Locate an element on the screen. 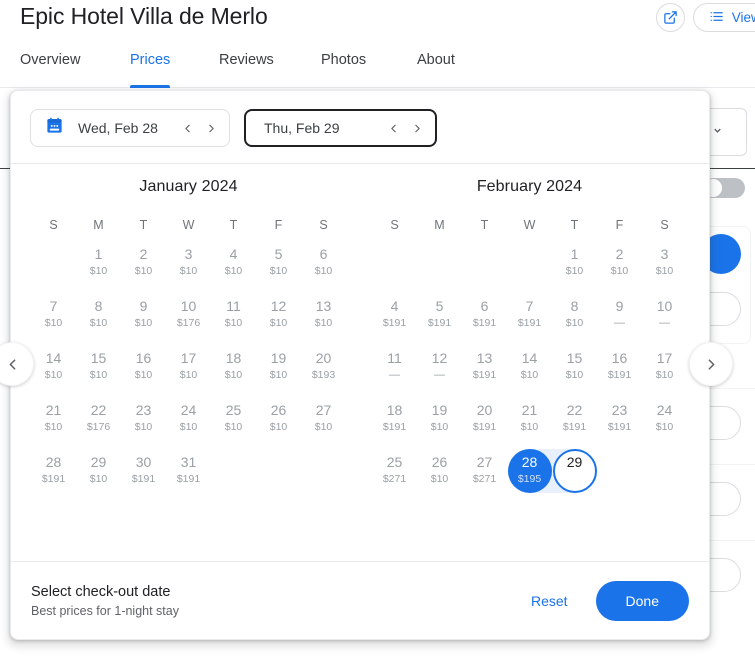  calendar-day-cell: 25 $10 is located at coordinates (233, 428).